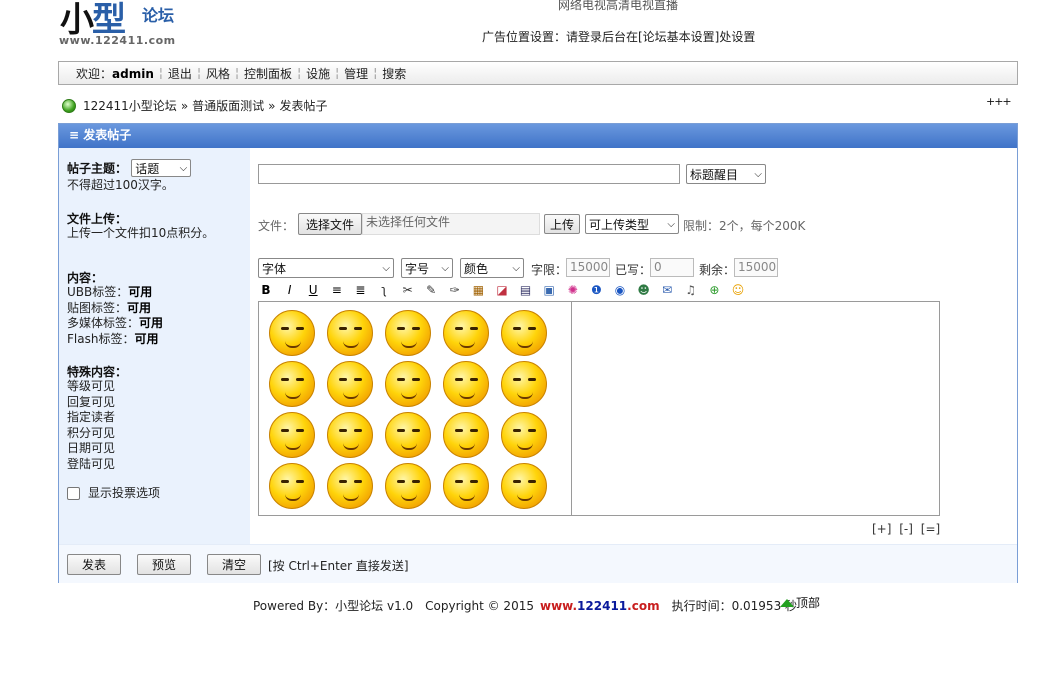 The width and height of the screenshot is (1043, 687). Describe the element at coordinates (91, 418) in the screenshot. I see `special-reader: 指定读者` at that location.